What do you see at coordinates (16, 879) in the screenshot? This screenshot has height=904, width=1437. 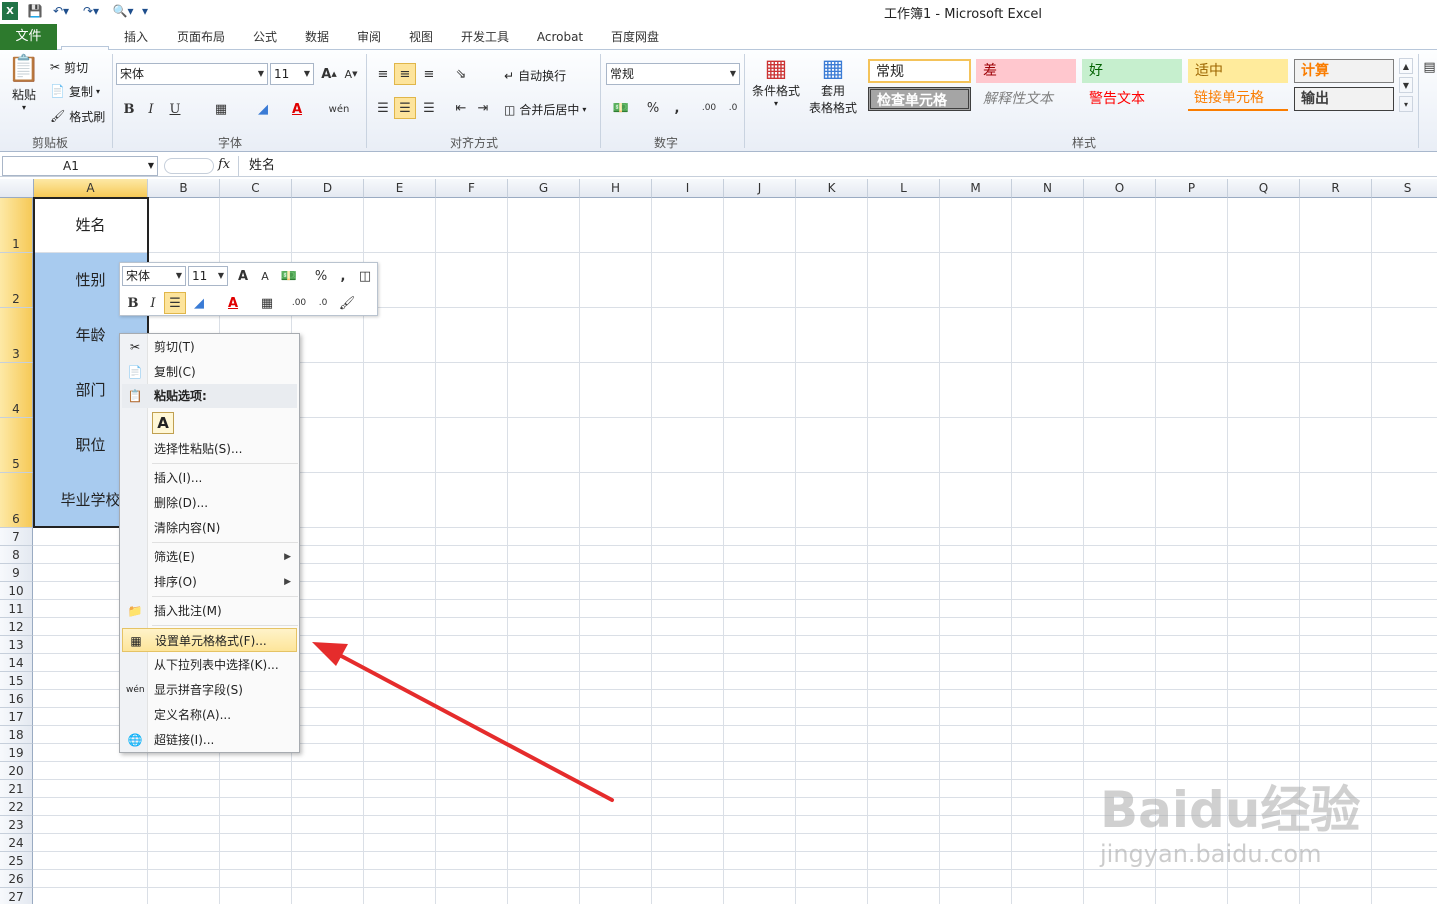 I see `row-header-26: 26` at bounding box center [16, 879].